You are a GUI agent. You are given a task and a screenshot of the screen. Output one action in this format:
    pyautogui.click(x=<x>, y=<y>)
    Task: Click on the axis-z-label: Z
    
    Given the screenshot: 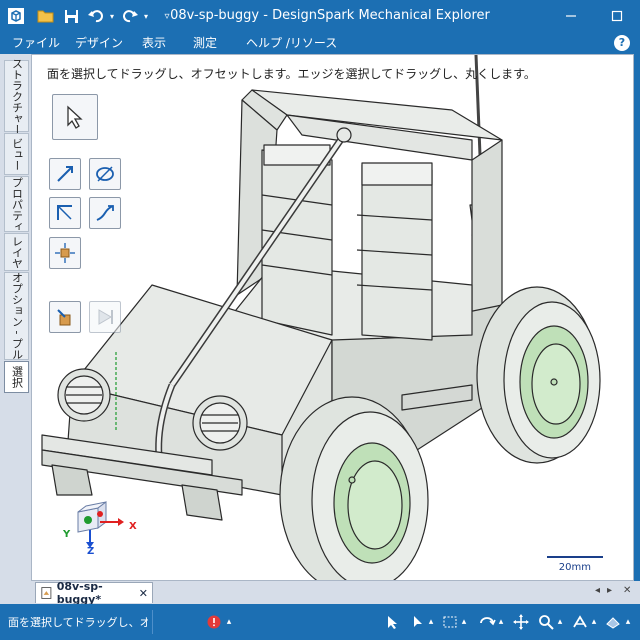 What is the action you would take?
    pyautogui.click(x=91, y=551)
    